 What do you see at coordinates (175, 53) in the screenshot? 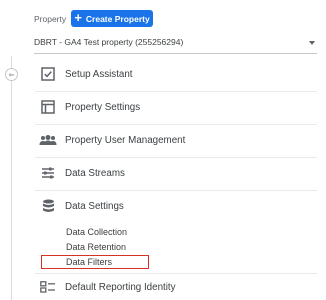
I see `property-select-underline` at bounding box center [175, 53].